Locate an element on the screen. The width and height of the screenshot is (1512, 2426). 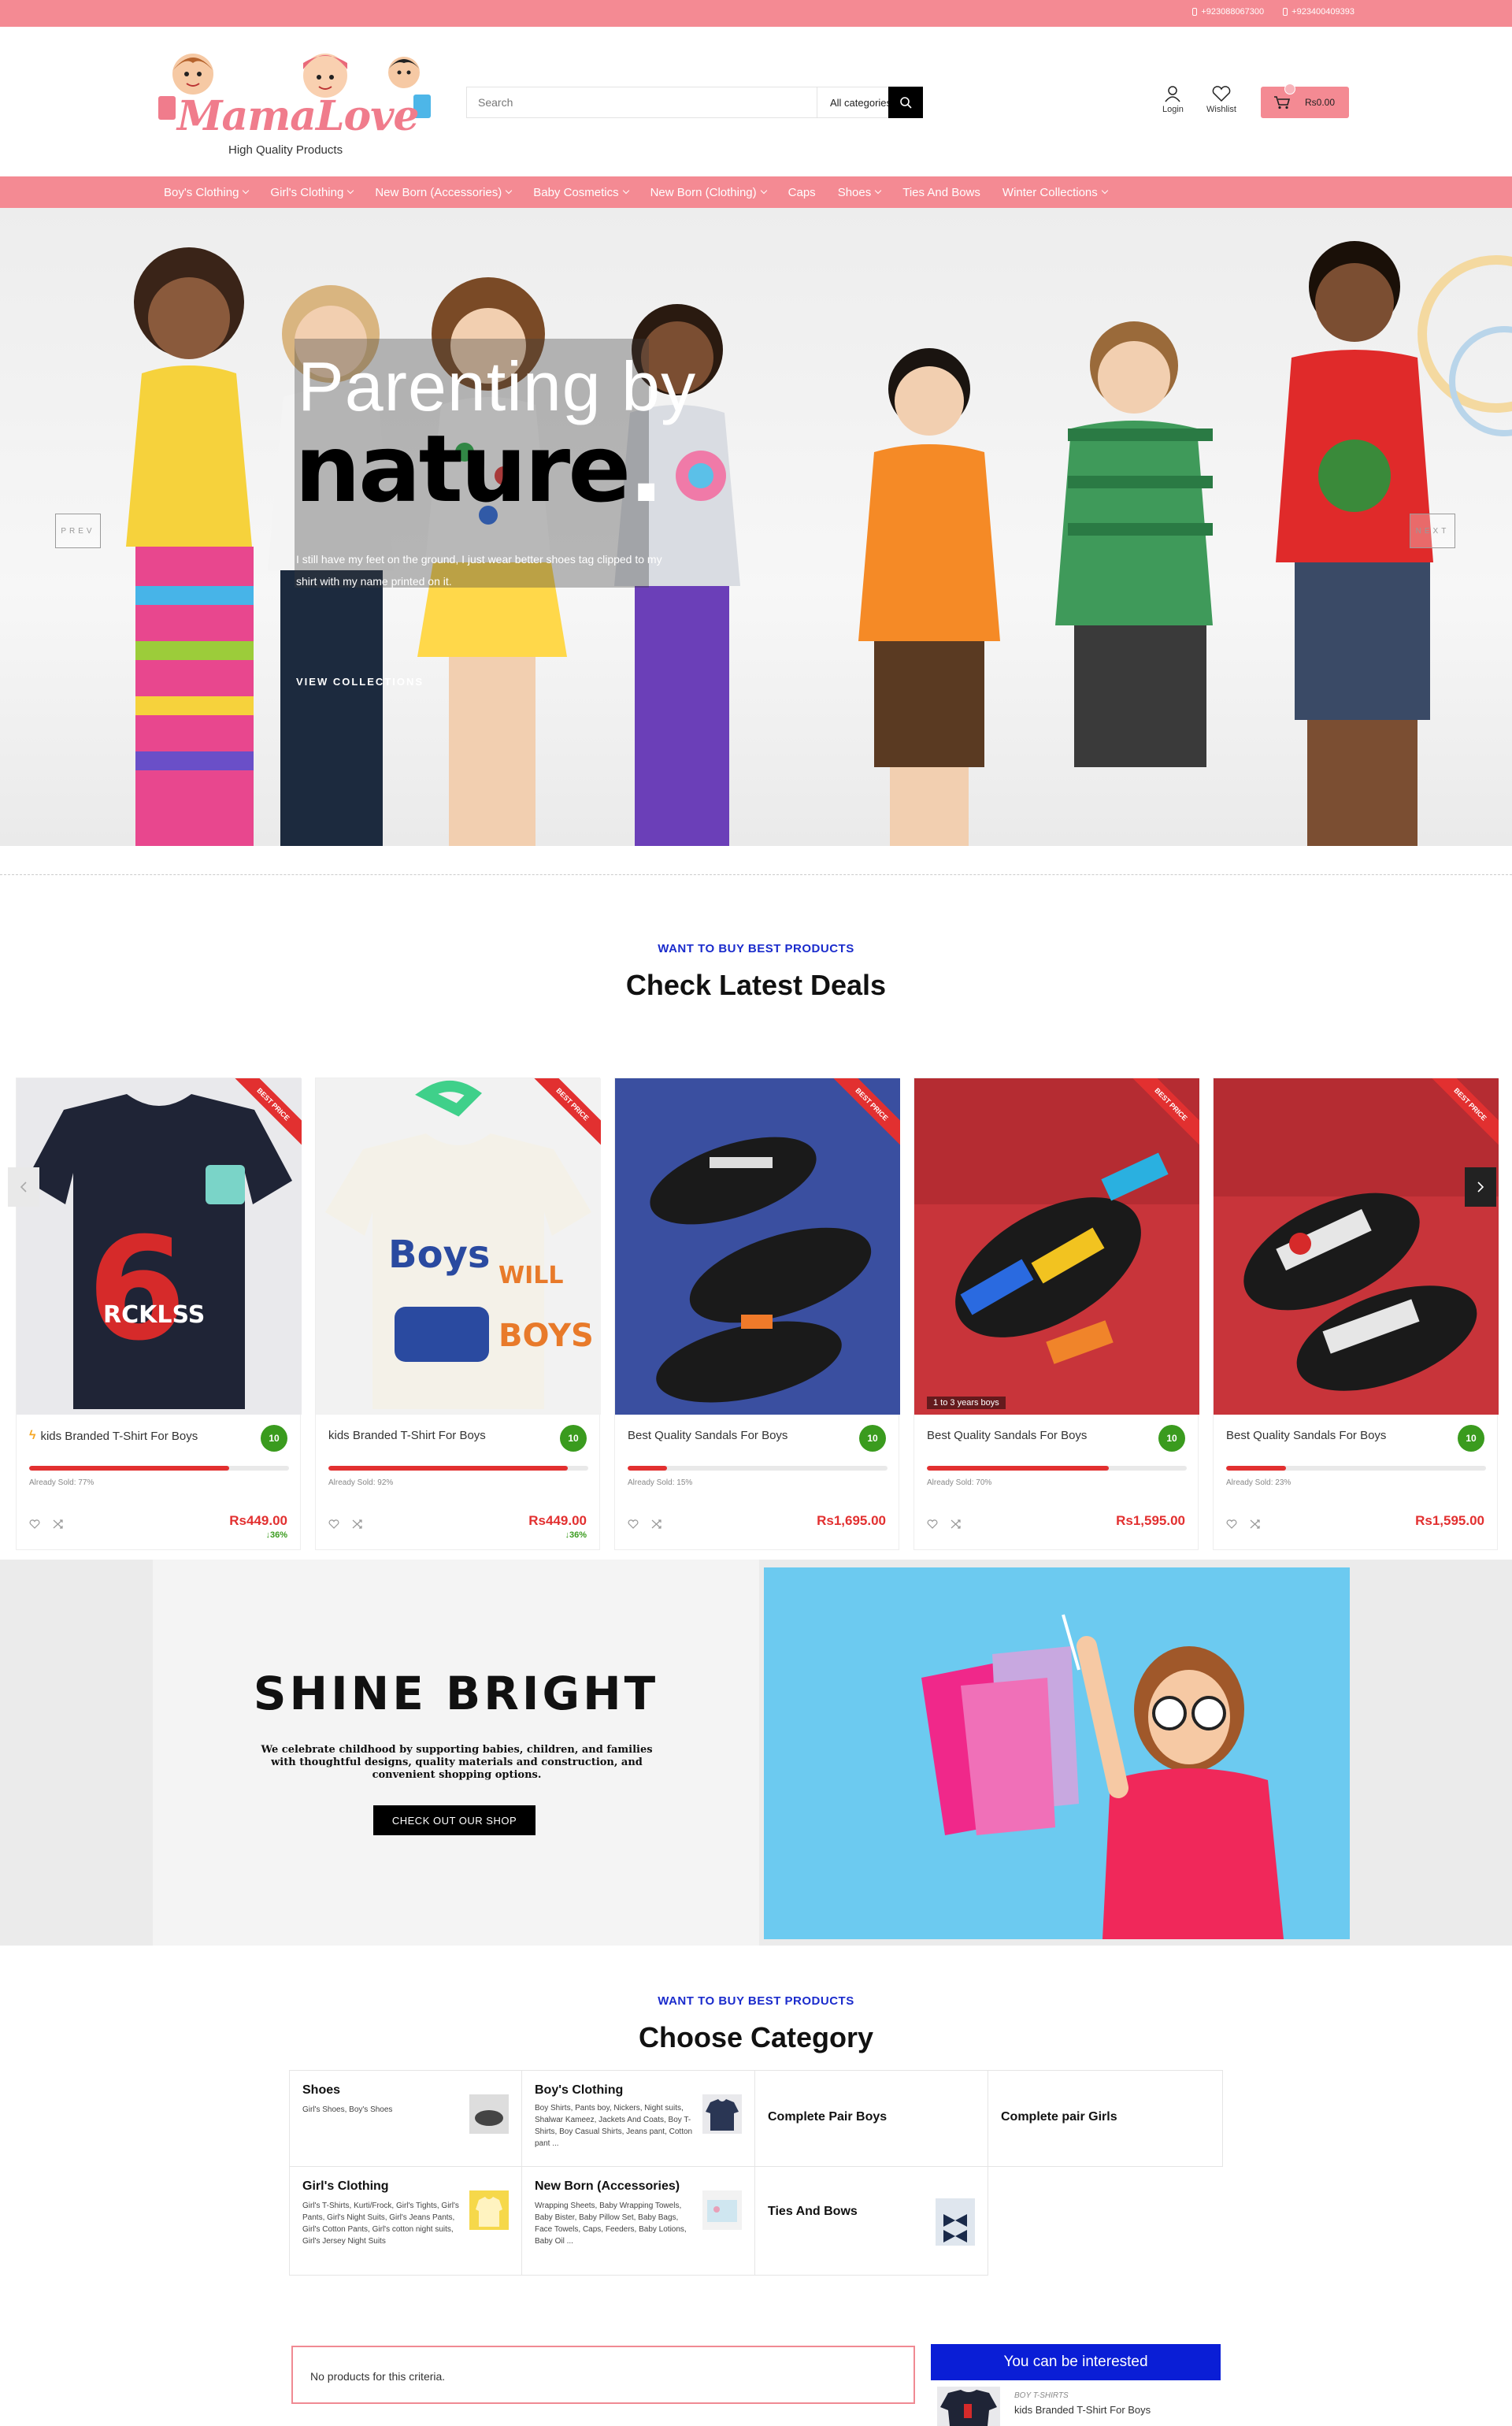
search-bar: All categories is located at coordinates (694, 102).